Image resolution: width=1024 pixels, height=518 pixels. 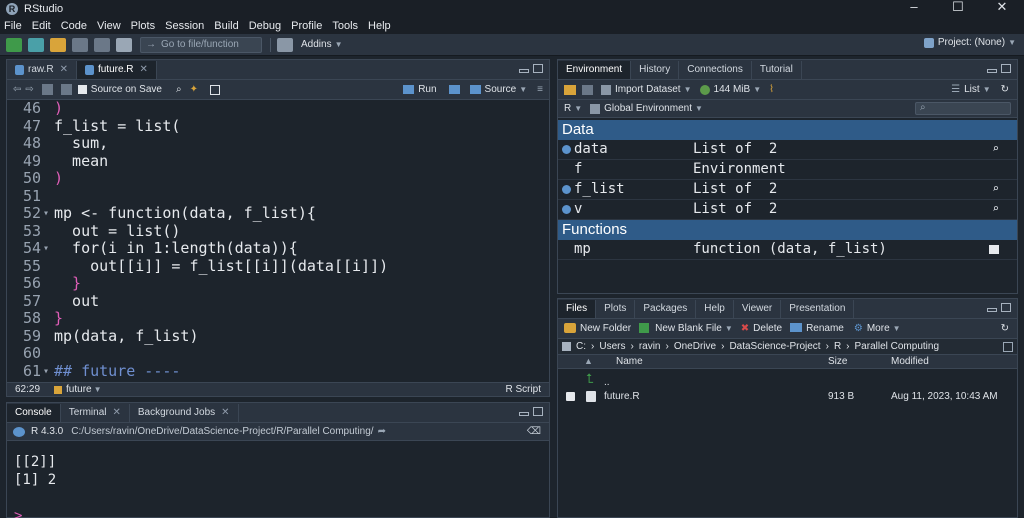 I want to click on new-project-icon, so click(x=36, y=44).